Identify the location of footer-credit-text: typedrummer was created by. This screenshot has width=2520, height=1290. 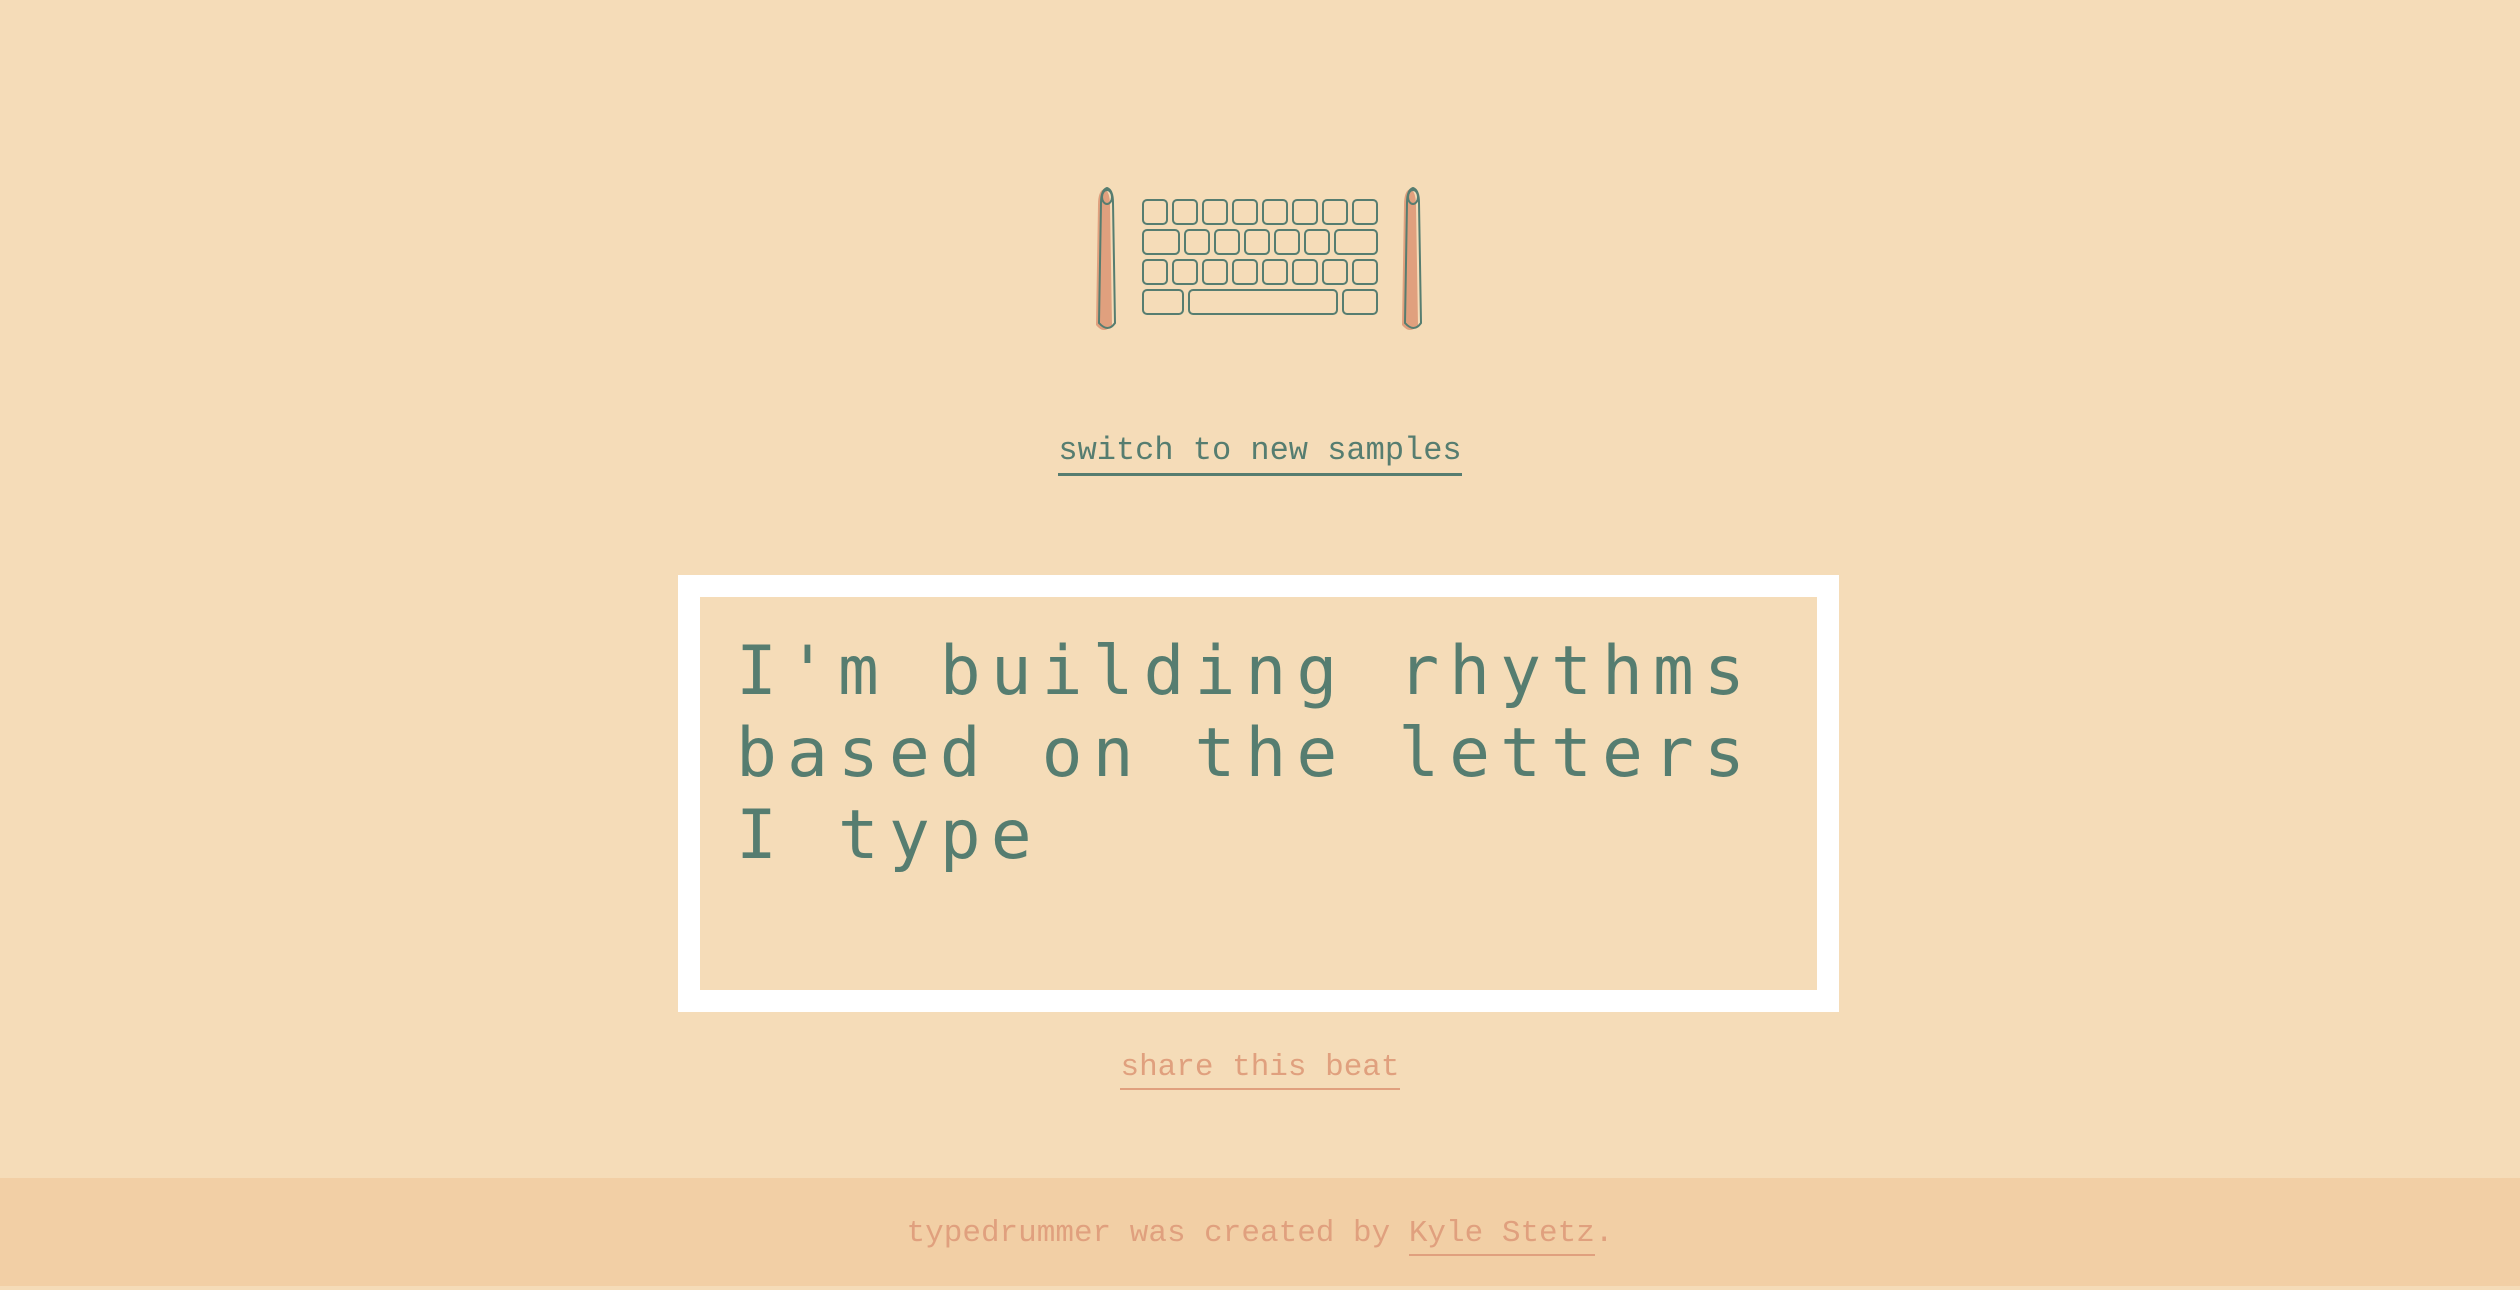
(1157, 1233).